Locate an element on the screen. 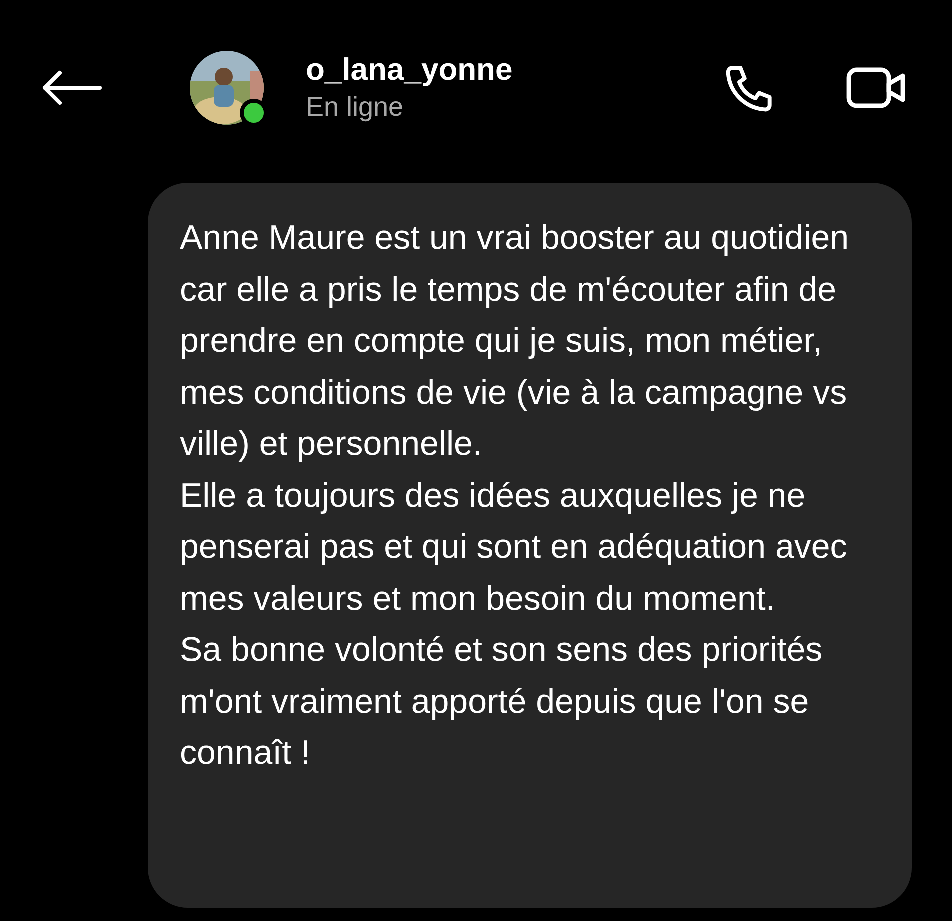 This screenshot has width=952, height=921. username: o_lana_yonne is located at coordinates (409, 70).